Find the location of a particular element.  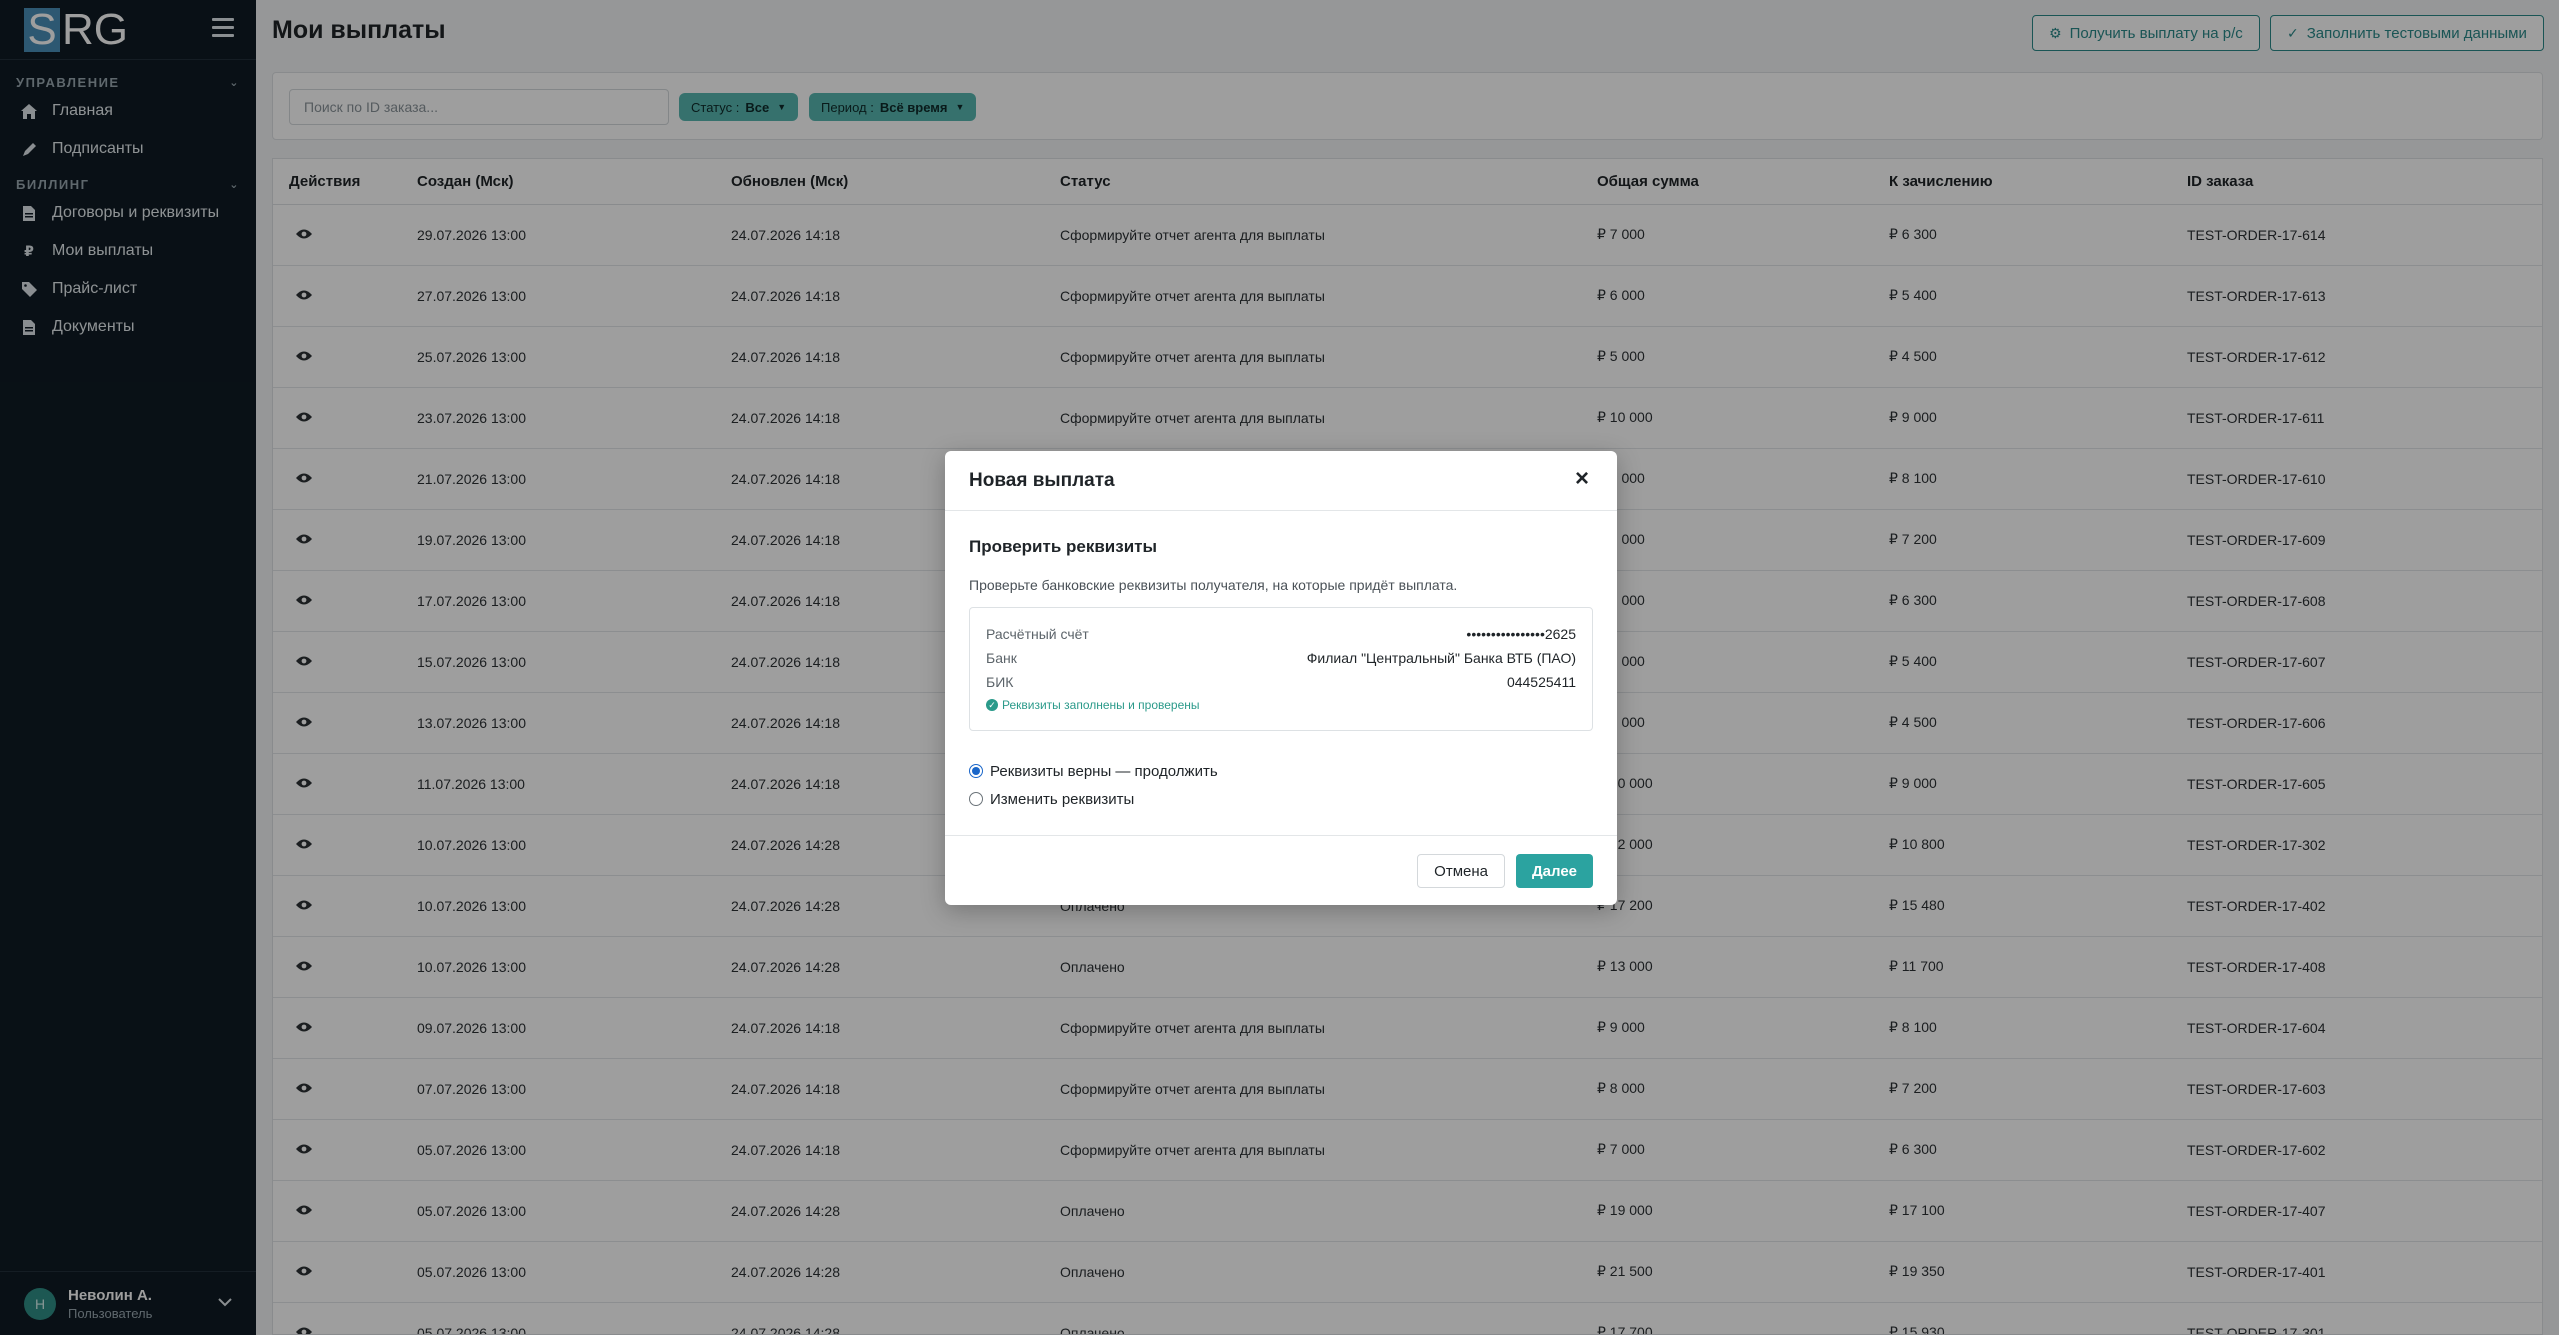

next-button: Далее is located at coordinates (1554, 871).